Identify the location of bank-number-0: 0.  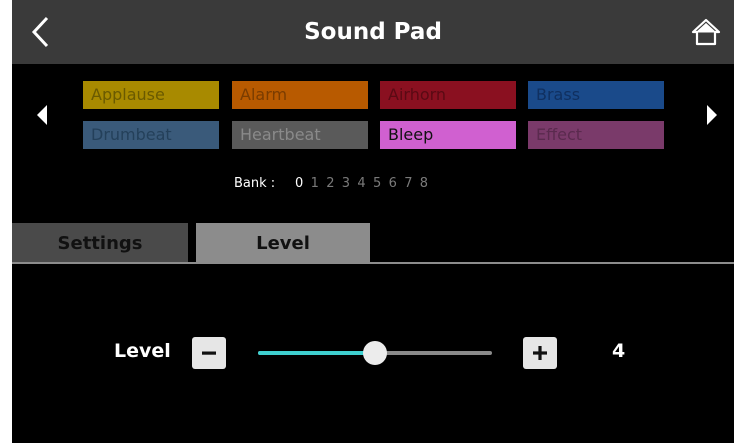
(299, 183).